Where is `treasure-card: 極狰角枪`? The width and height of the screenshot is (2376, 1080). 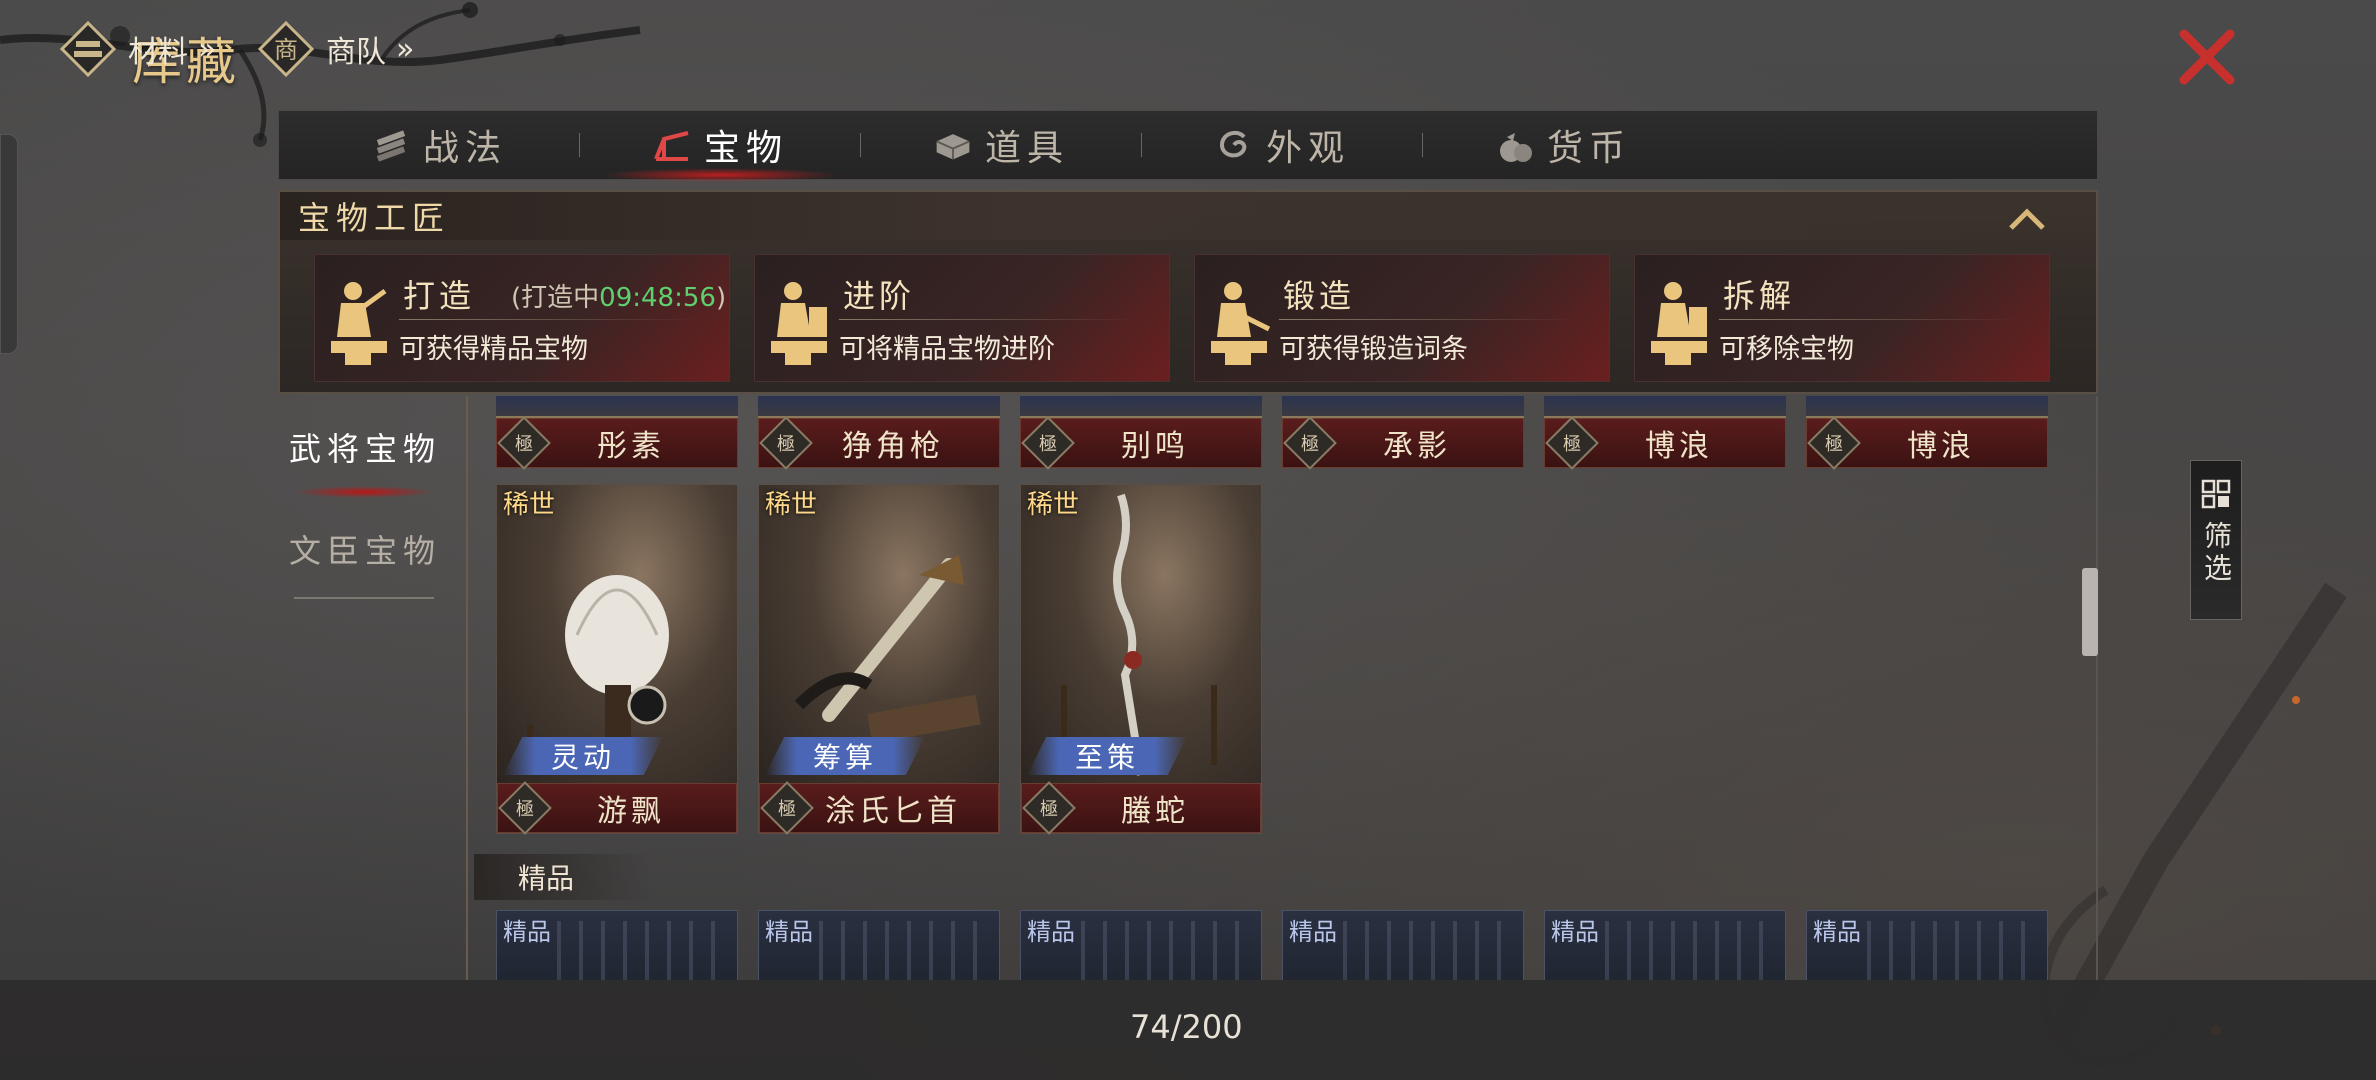
treasure-card: 極狰角枪 is located at coordinates (879, 433).